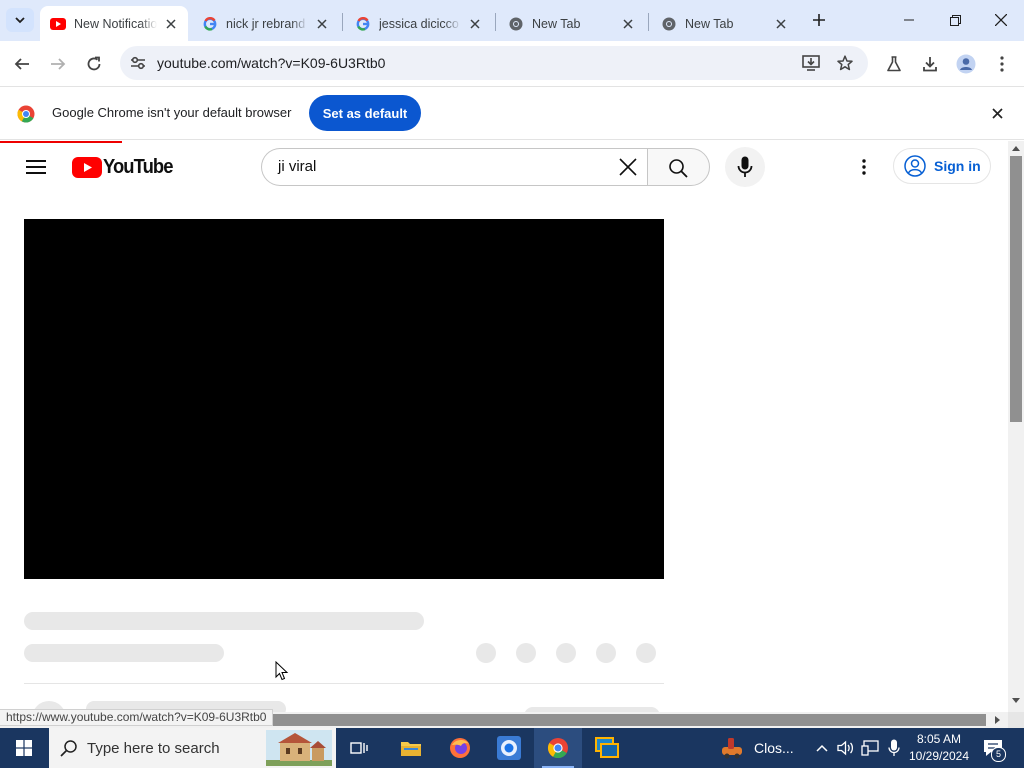 The height and width of the screenshot is (768, 1024). I want to click on page-loading-bar, so click(61, 142).